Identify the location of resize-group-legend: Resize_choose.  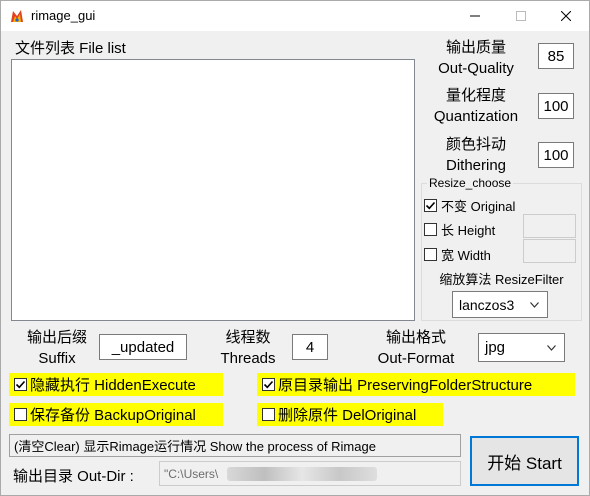
(470, 183).